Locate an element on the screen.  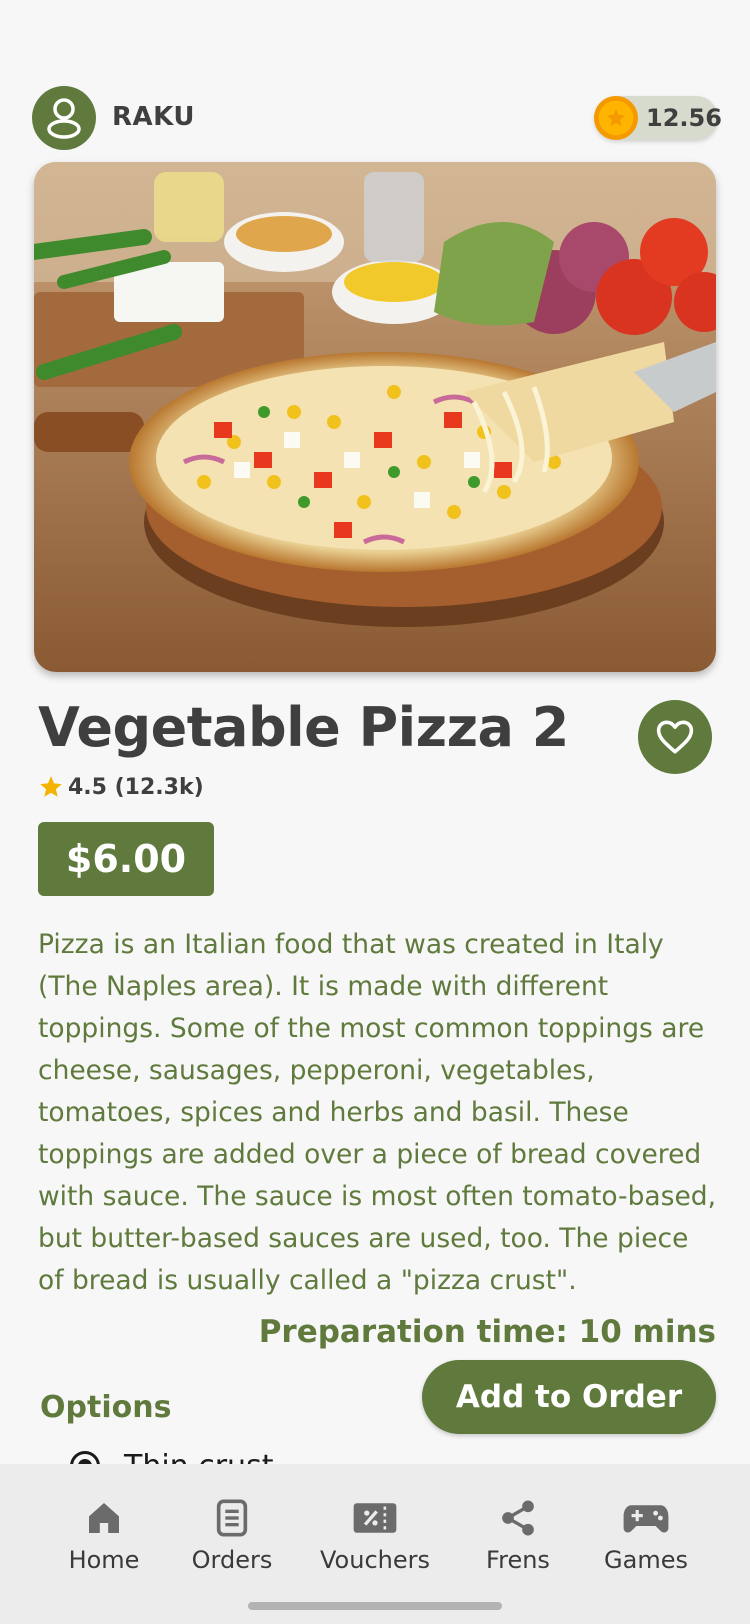
orders-icon is located at coordinates (232, 1518).